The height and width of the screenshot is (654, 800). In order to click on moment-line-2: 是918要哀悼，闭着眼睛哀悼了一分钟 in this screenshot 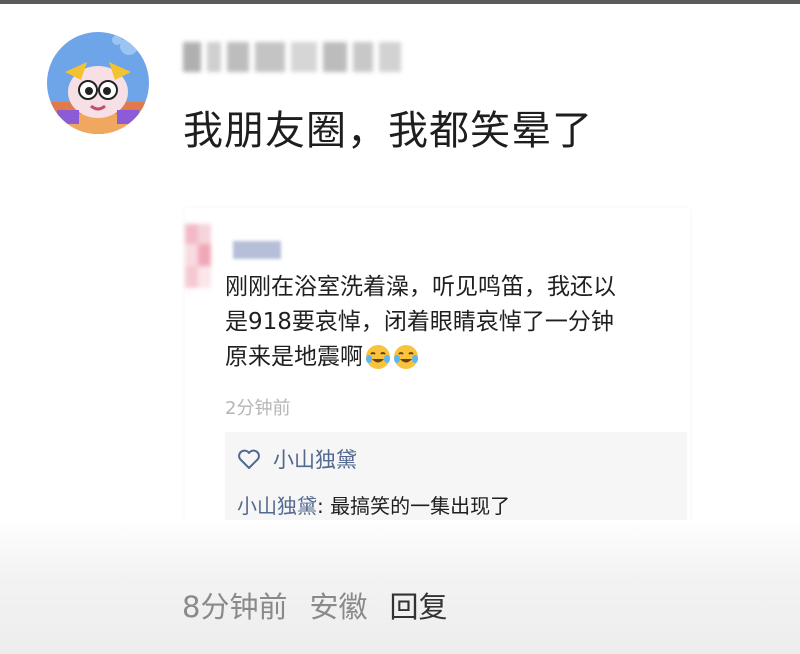, I will do `click(419, 322)`.